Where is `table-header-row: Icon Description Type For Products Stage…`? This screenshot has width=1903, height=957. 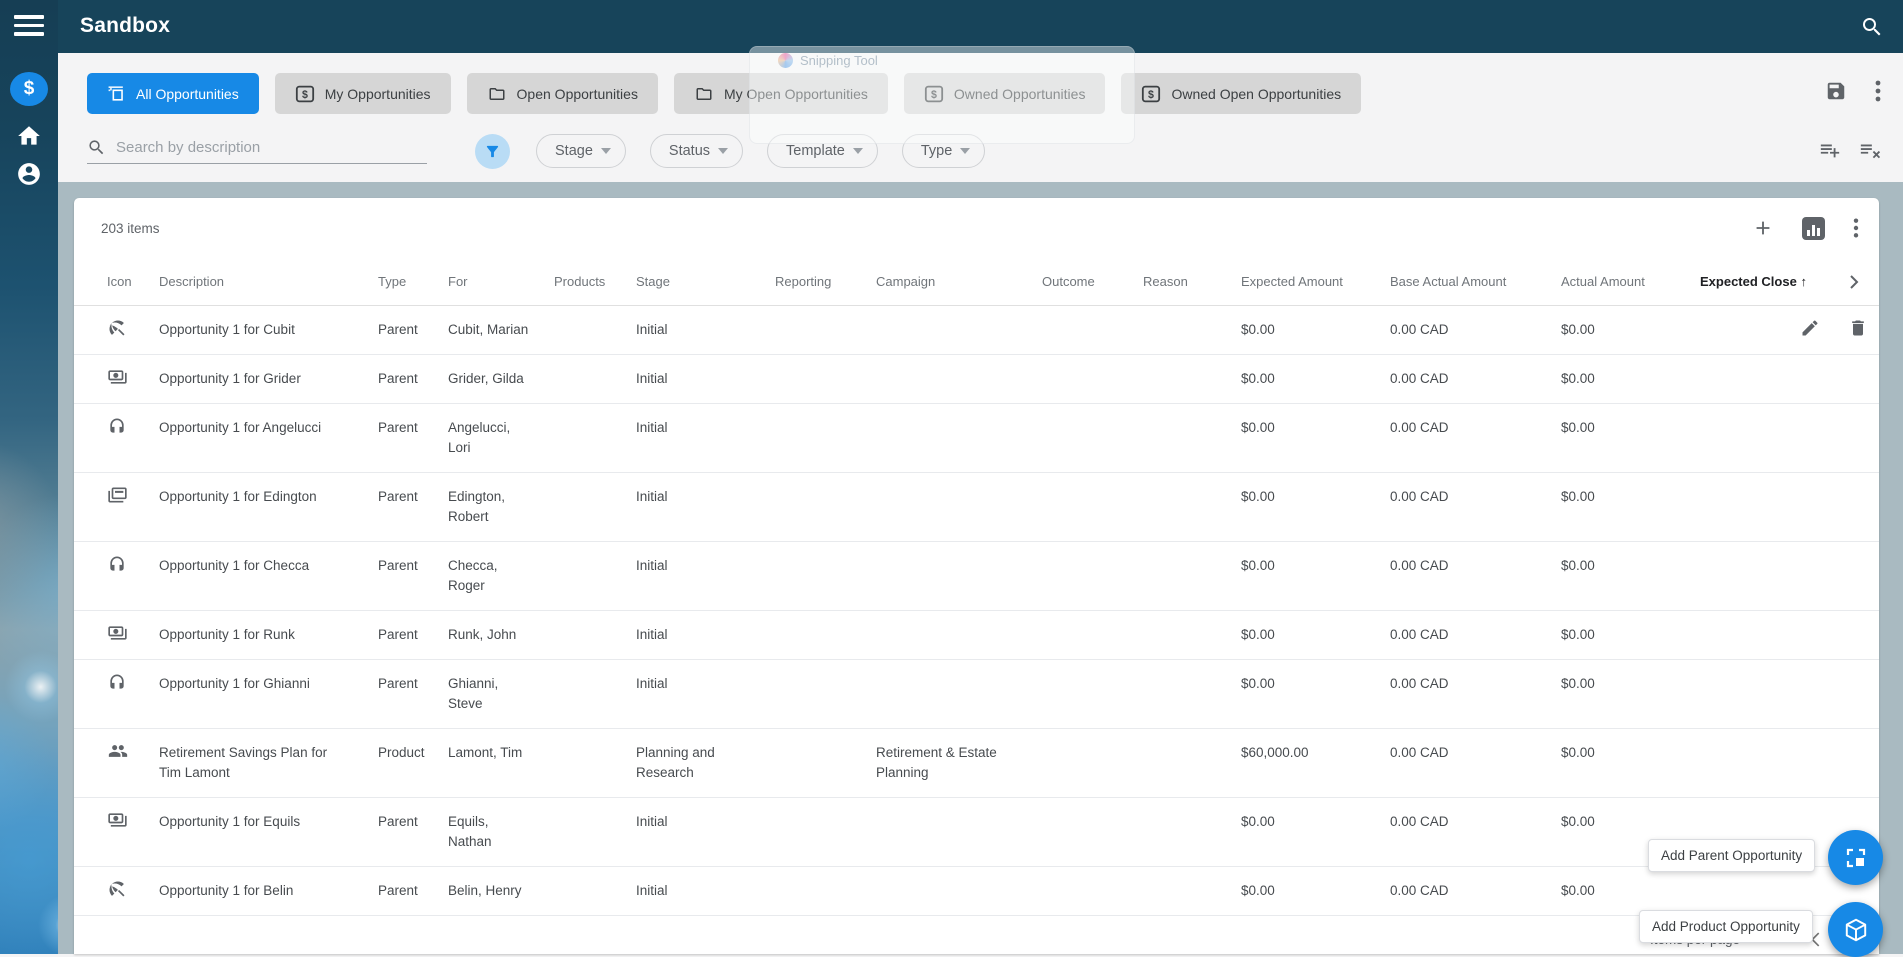
table-header-row: Icon Description Type For Products Stage… is located at coordinates (976, 282).